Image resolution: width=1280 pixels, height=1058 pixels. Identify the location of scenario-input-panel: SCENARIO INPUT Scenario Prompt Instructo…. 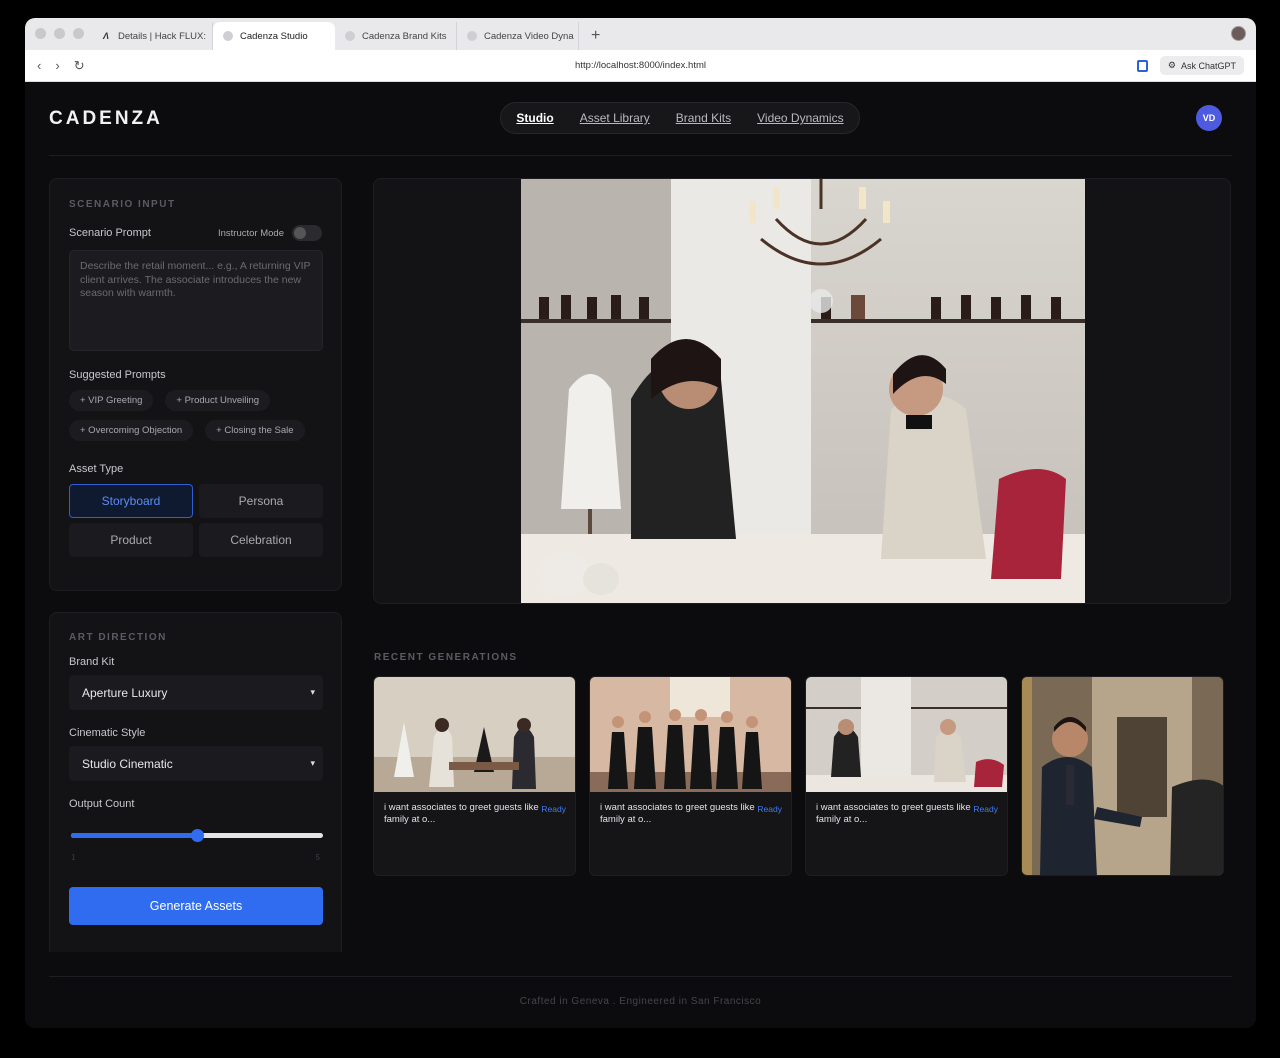
(195, 384).